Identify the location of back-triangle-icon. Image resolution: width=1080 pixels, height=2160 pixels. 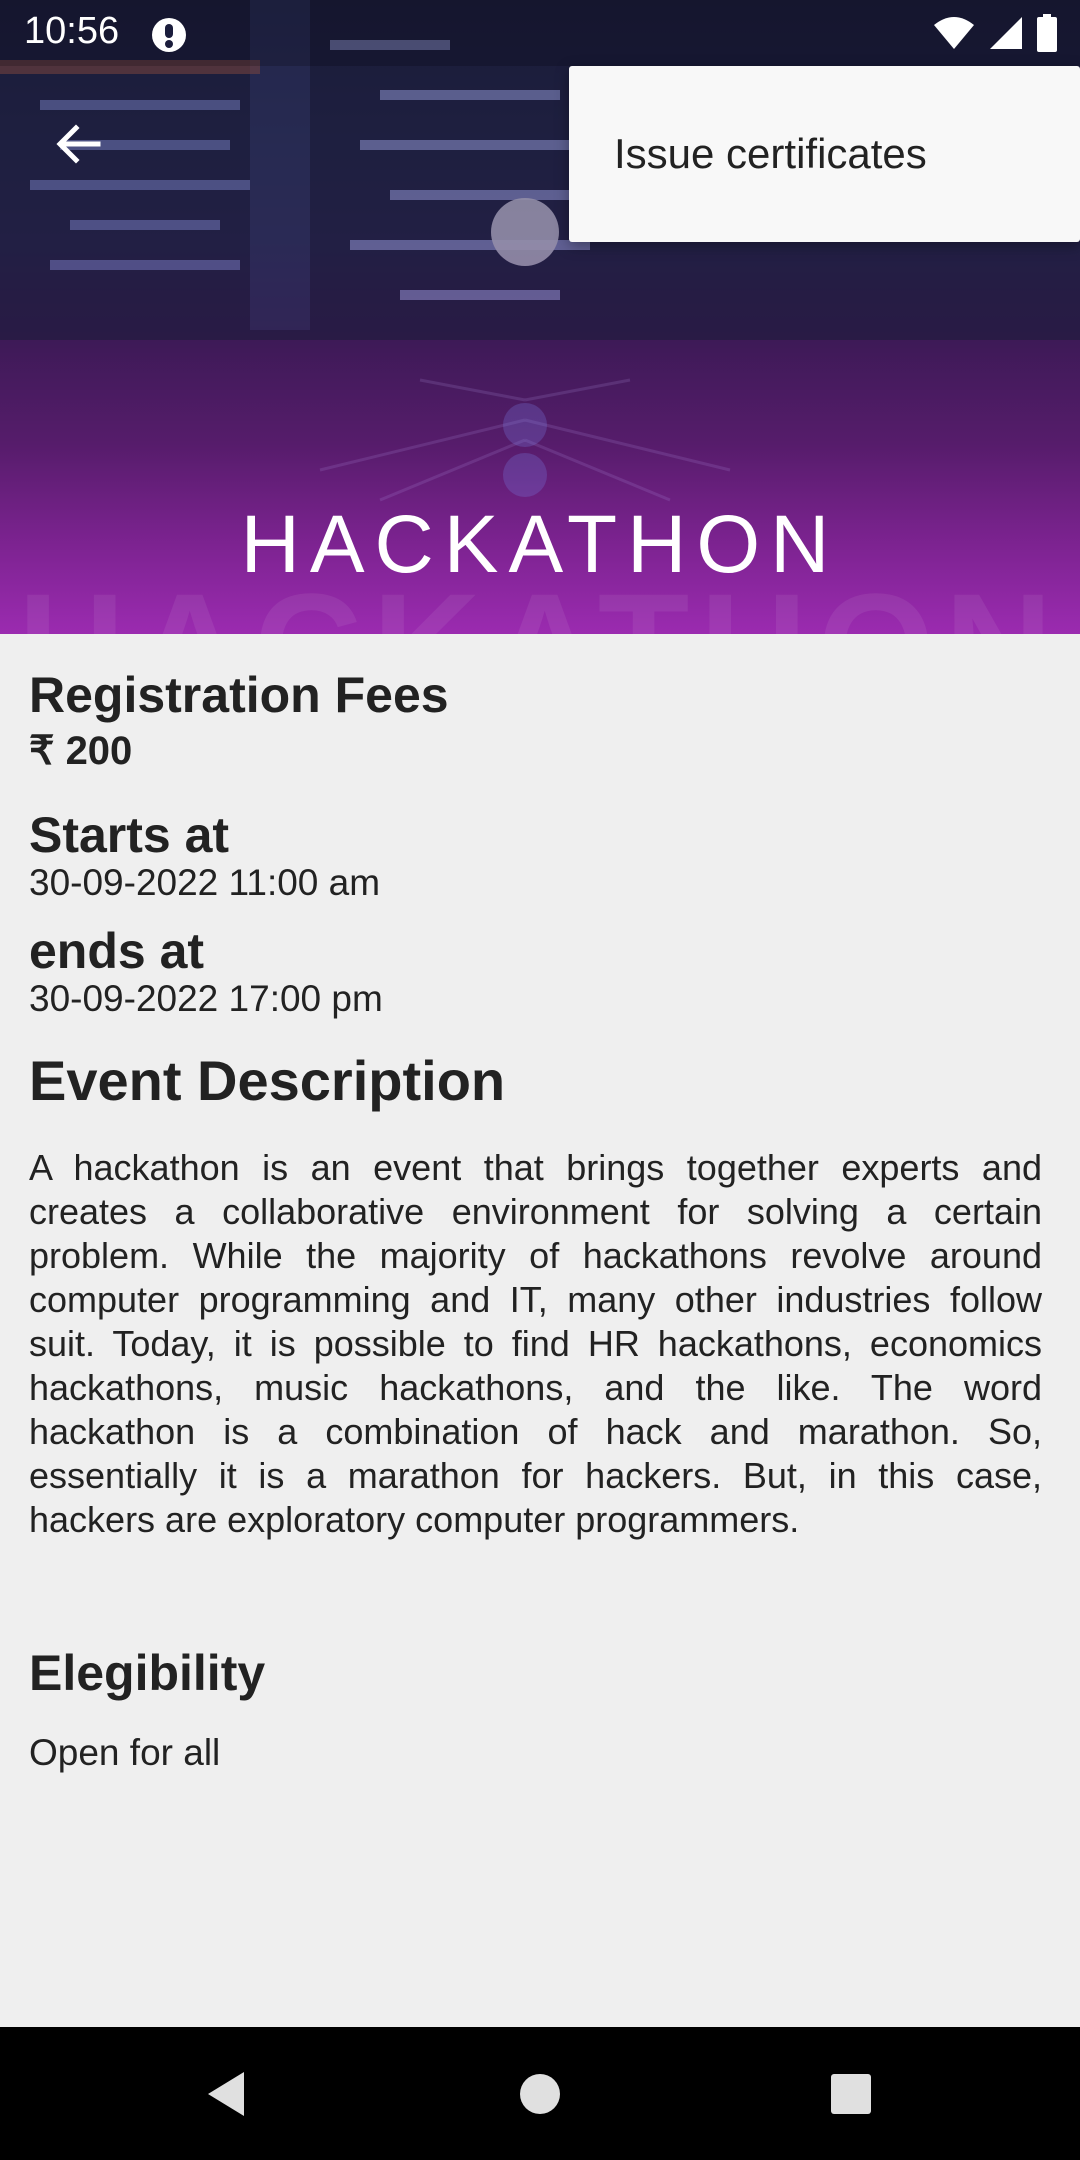
(226, 2093).